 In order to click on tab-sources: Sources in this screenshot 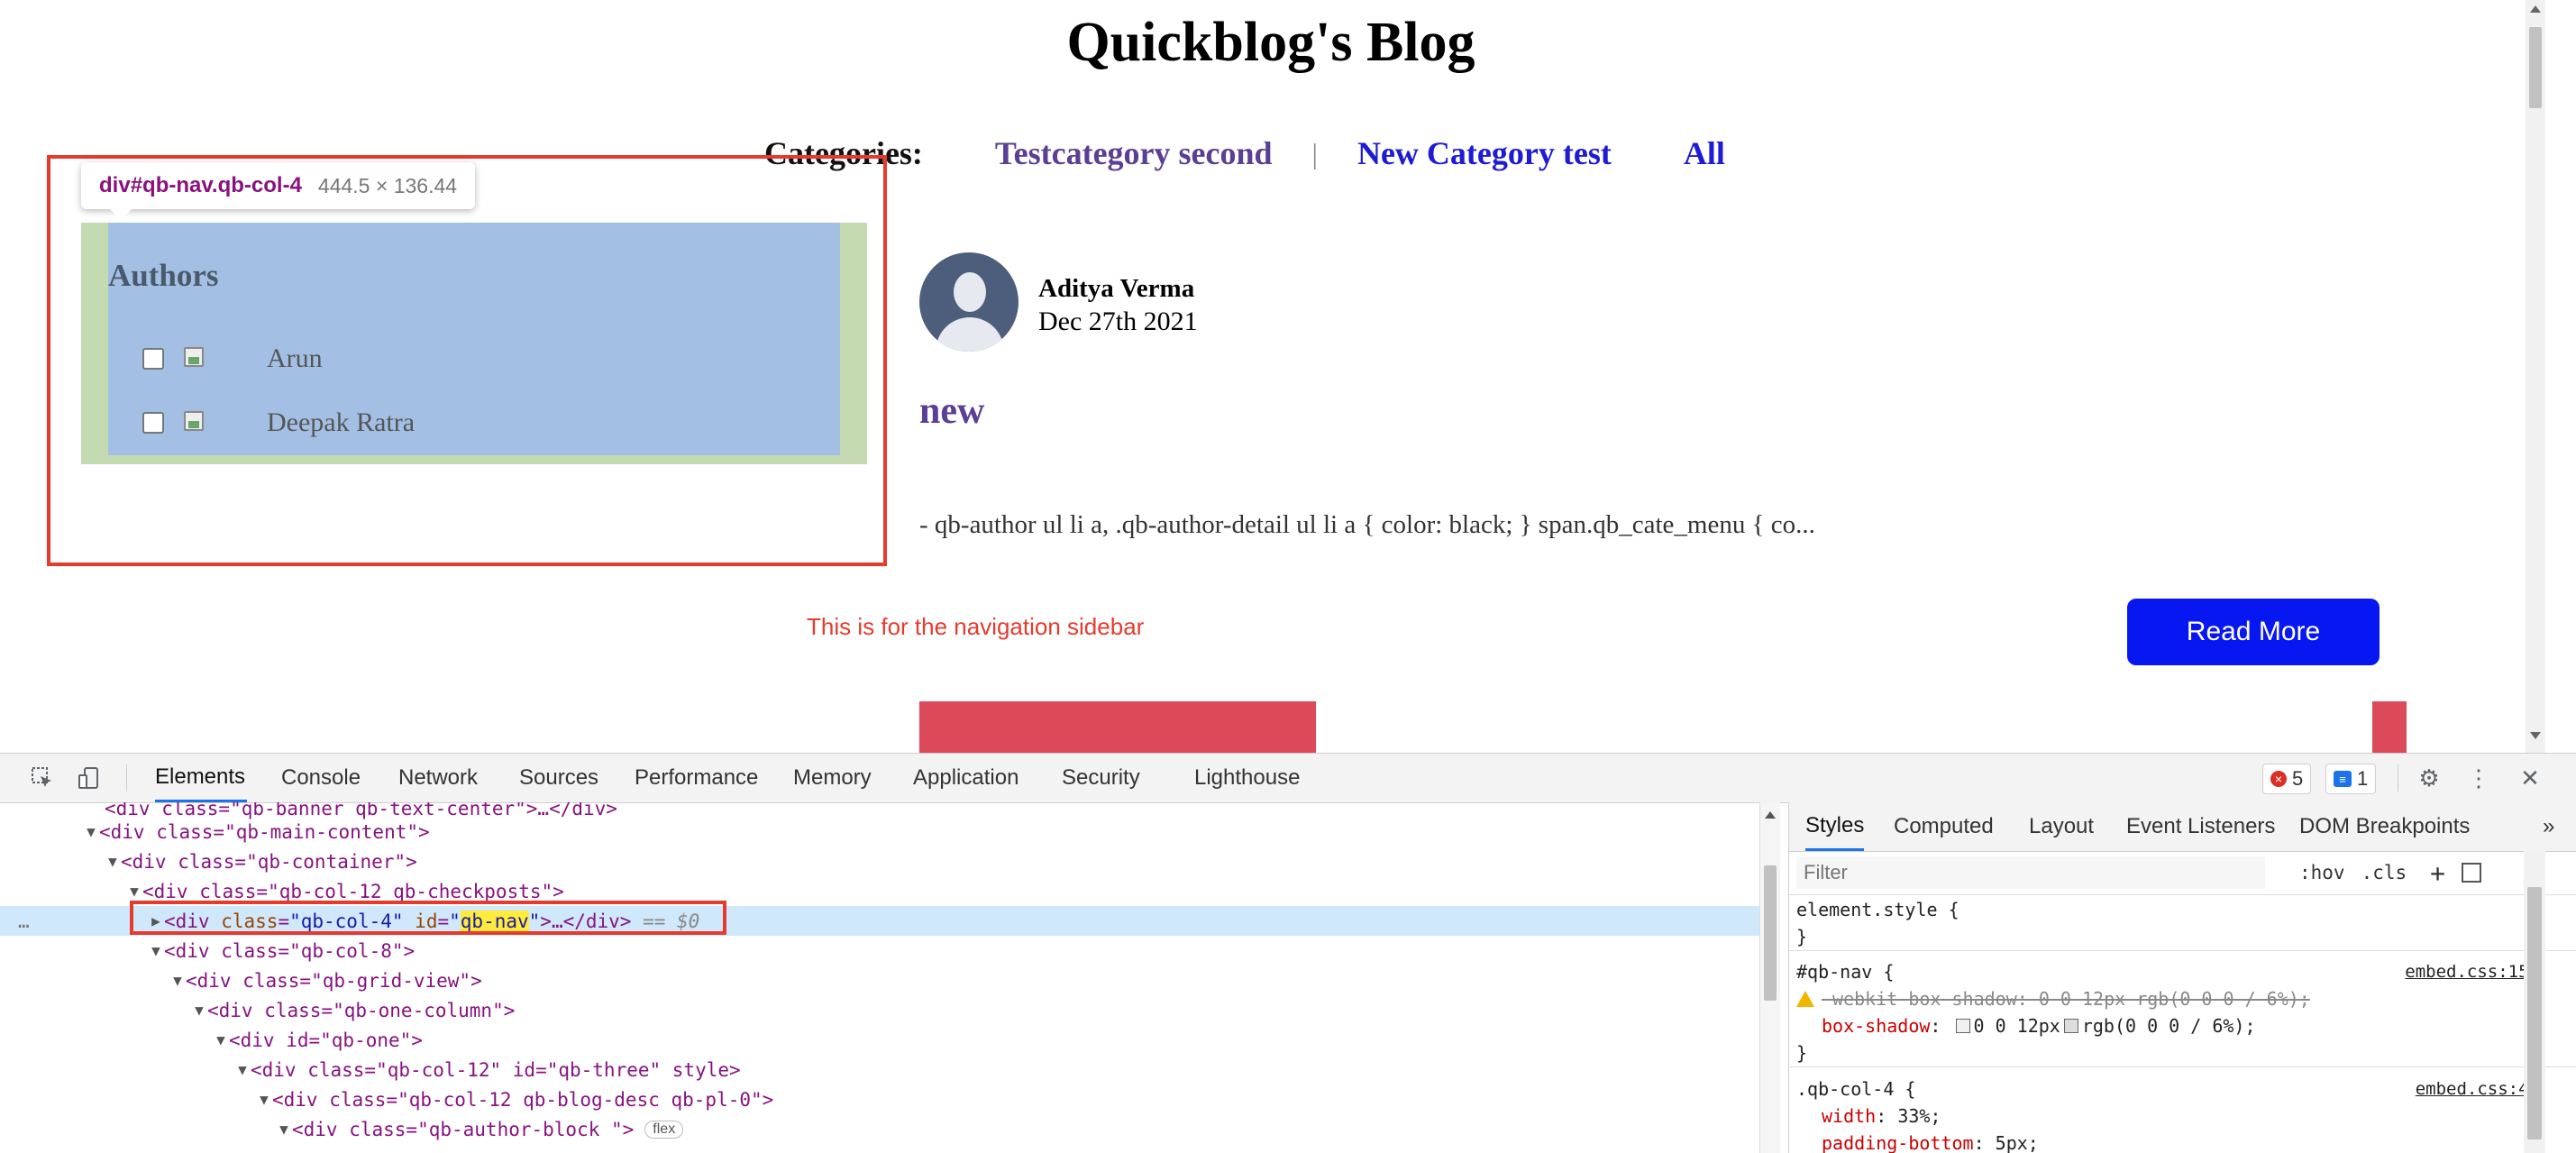, I will do `click(558, 778)`.